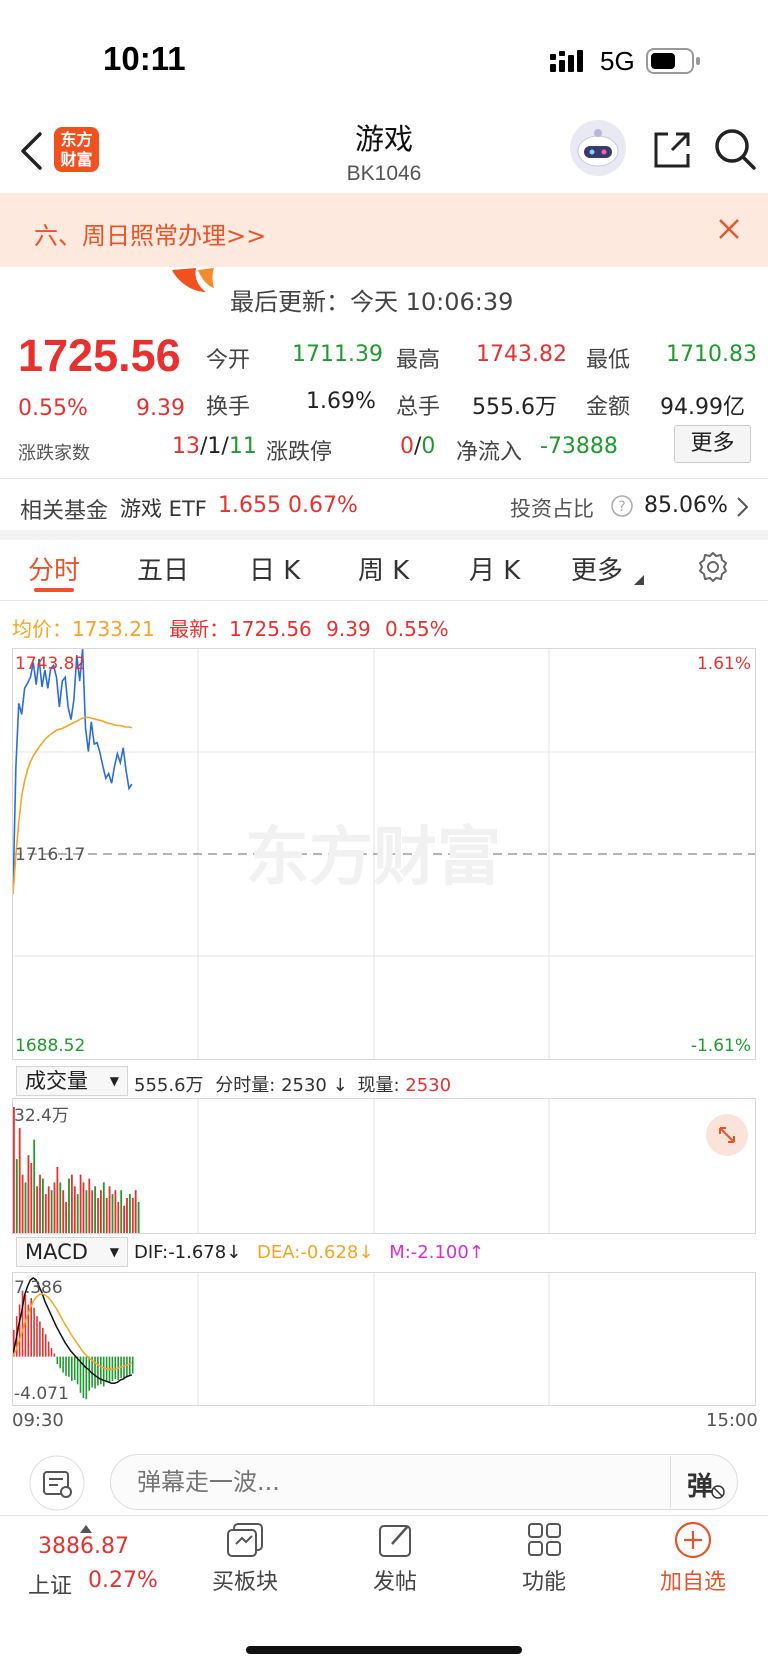  What do you see at coordinates (703, 1482) in the screenshot?
I see `danmu-toggle-button: 弹` at bounding box center [703, 1482].